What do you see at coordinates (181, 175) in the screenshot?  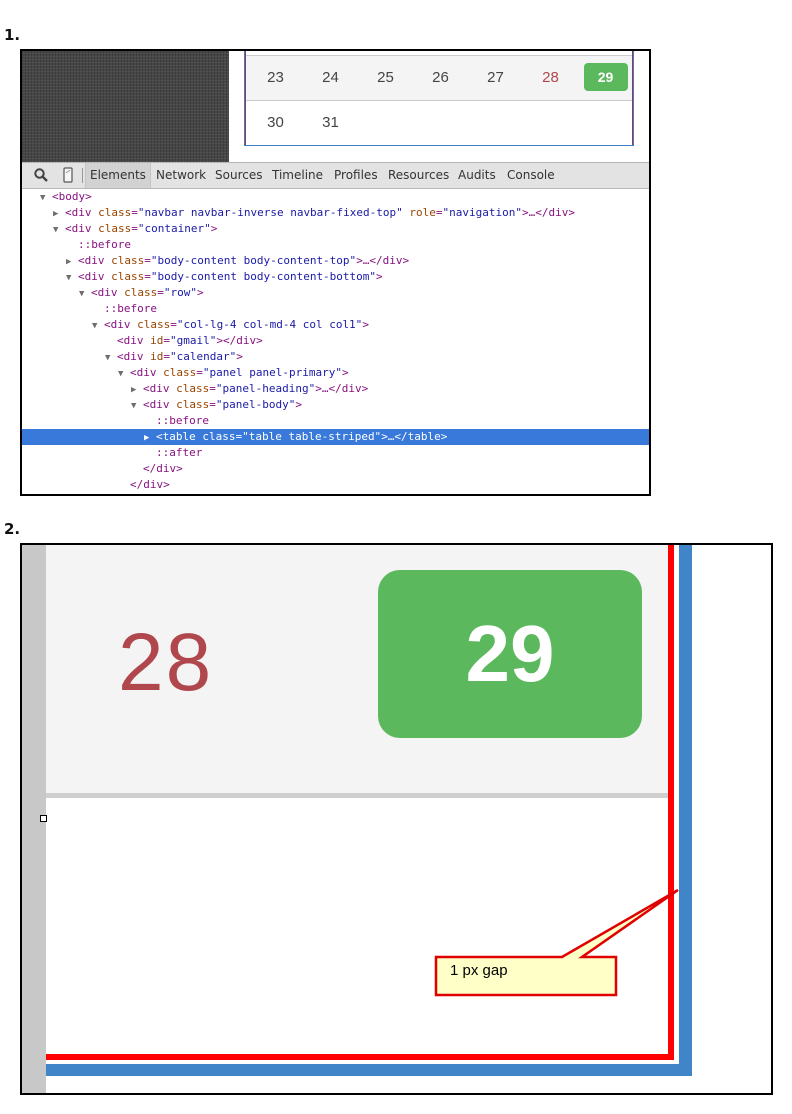 I see `tab-network: Network` at bounding box center [181, 175].